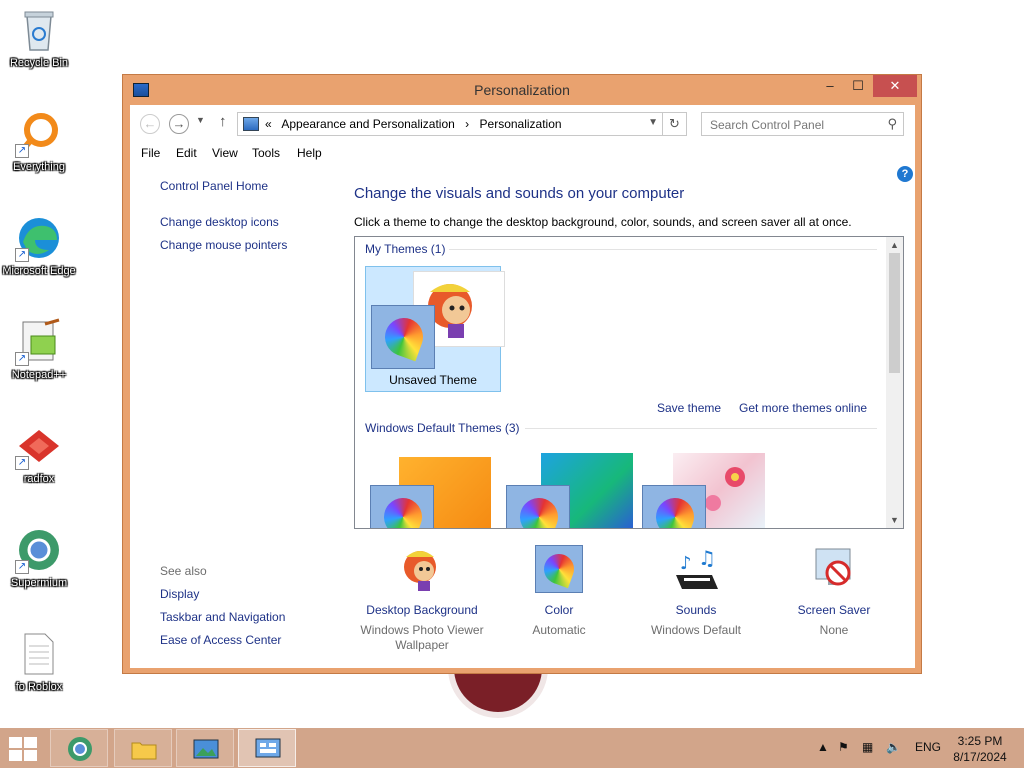  Describe the element at coordinates (39, 583) in the screenshot. I see `desktop-icon-label: Supermium` at that location.